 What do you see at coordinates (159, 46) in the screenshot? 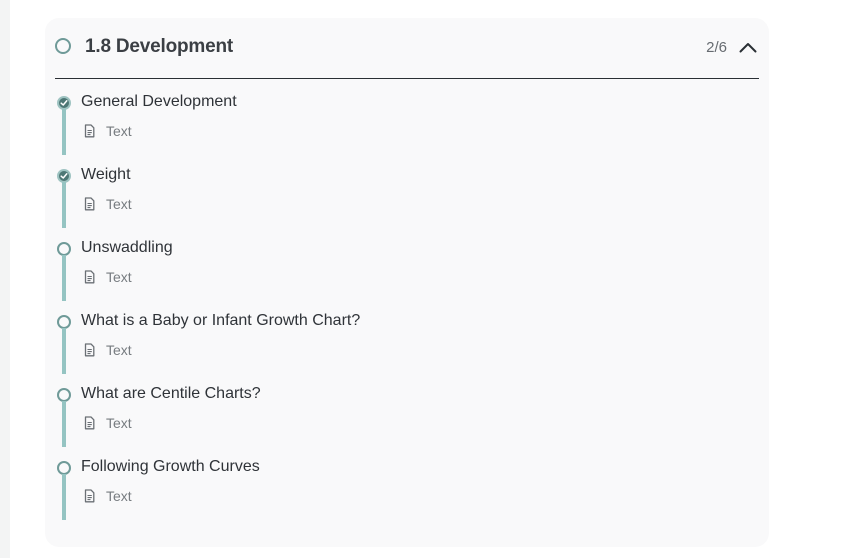
I see `section-title: 1.8 Development` at bounding box center [159, 46].